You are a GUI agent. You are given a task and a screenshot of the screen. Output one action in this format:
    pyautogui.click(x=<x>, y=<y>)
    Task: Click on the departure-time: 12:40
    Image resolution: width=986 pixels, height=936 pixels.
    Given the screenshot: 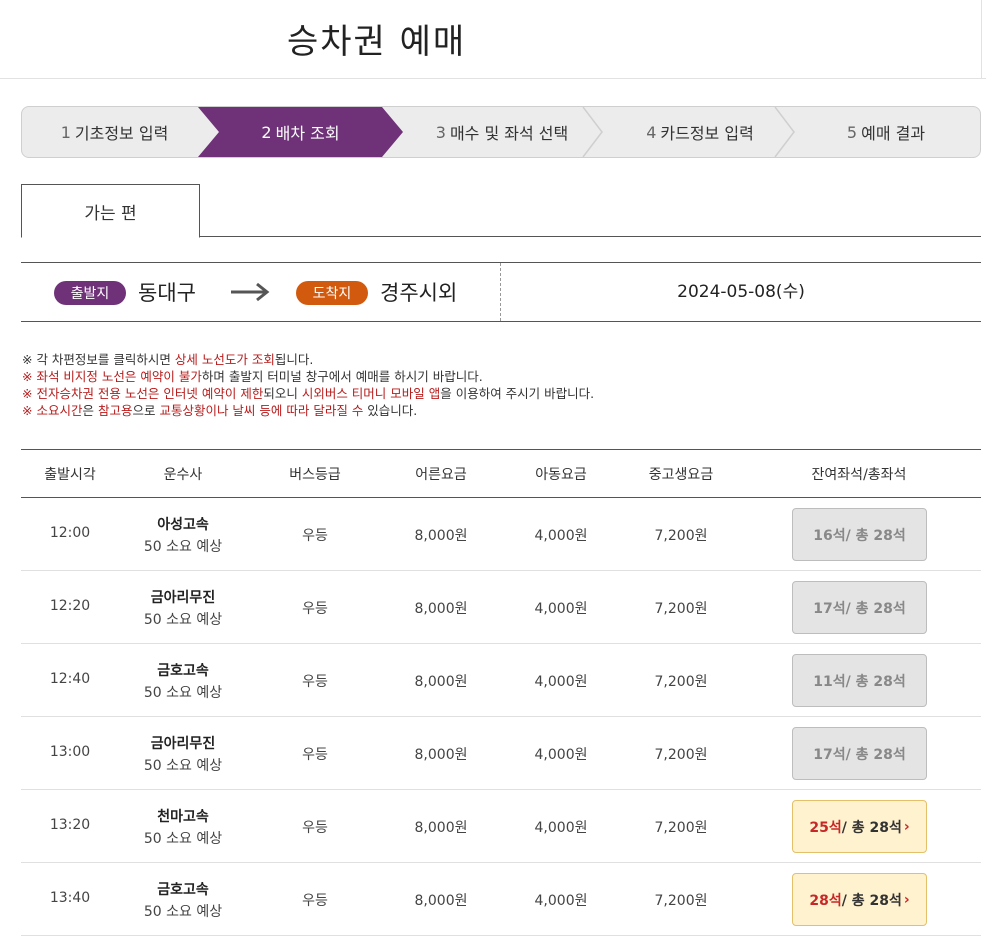 What is the action you would take?
    pyautogui.click(x=70, y=679)
    